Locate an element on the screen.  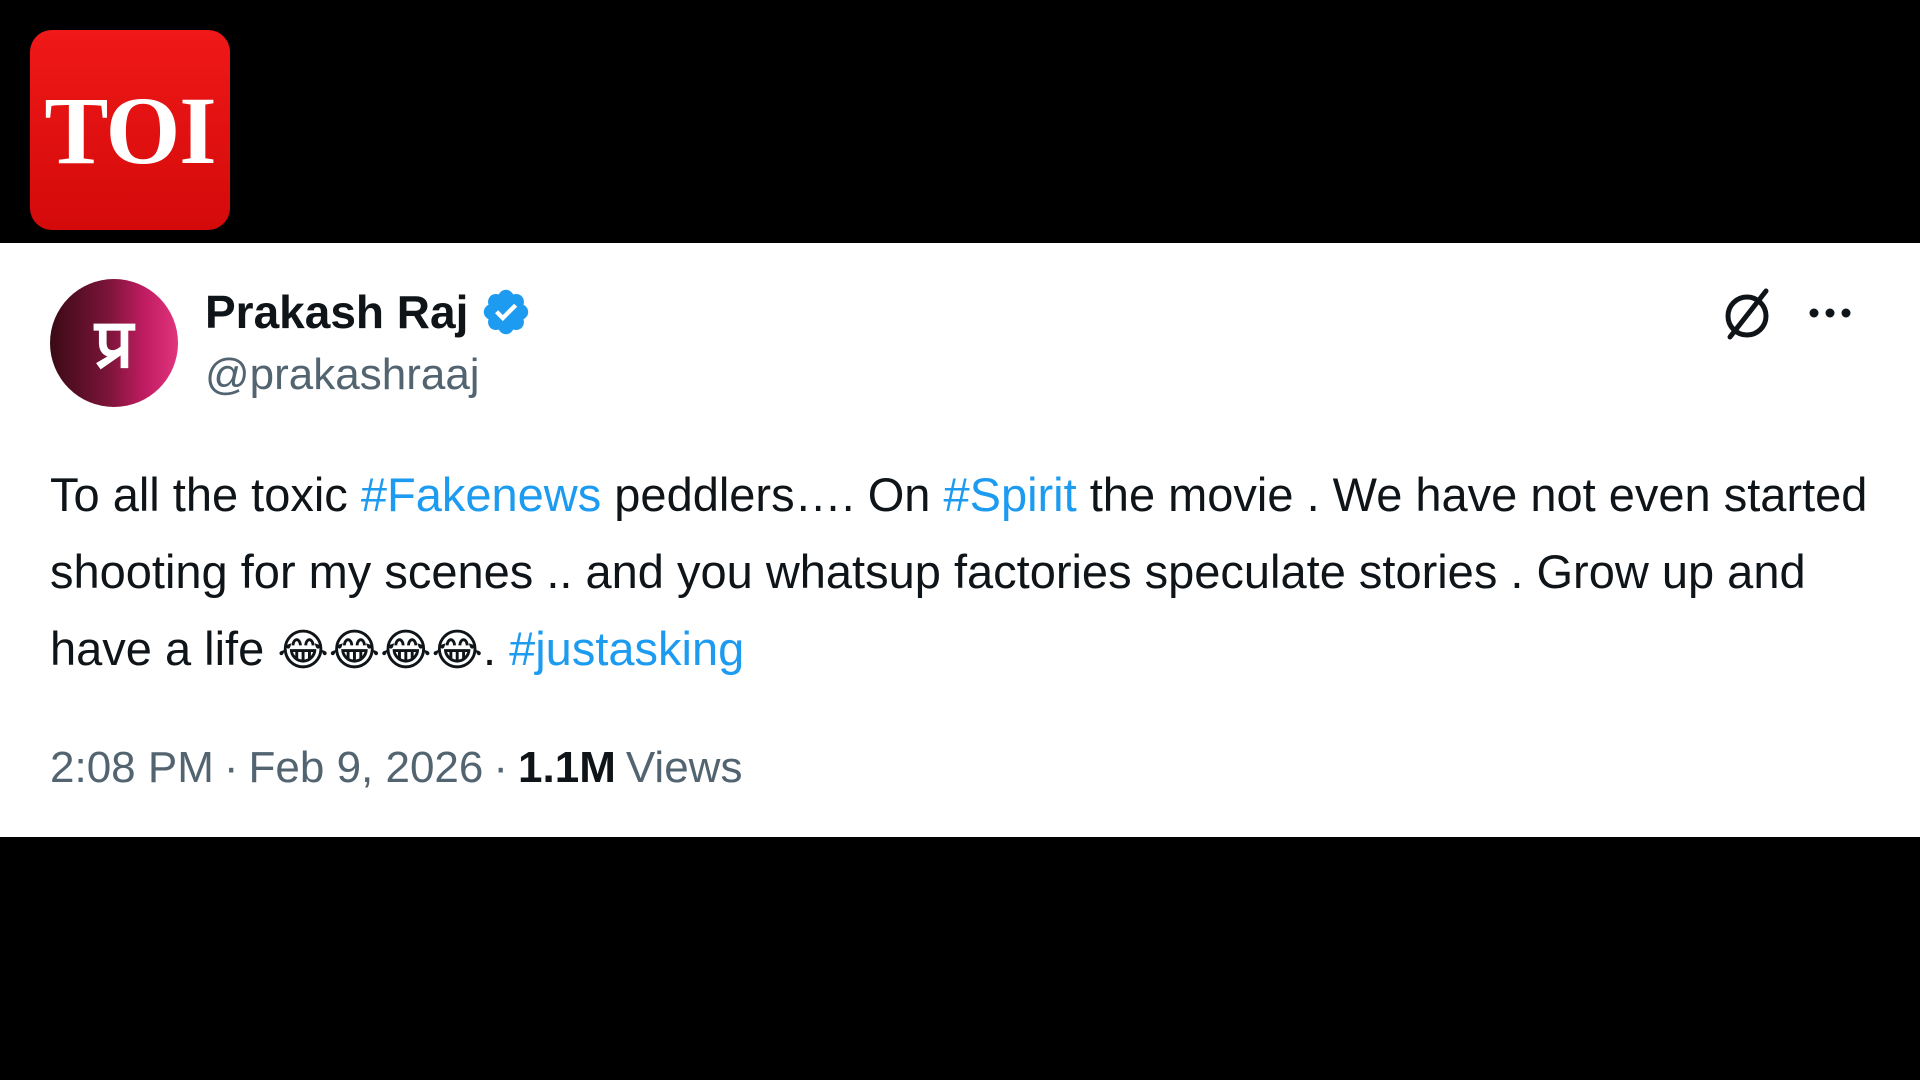
tweet-text-segment: peddlers…. On is located at coordinates (772, 494).